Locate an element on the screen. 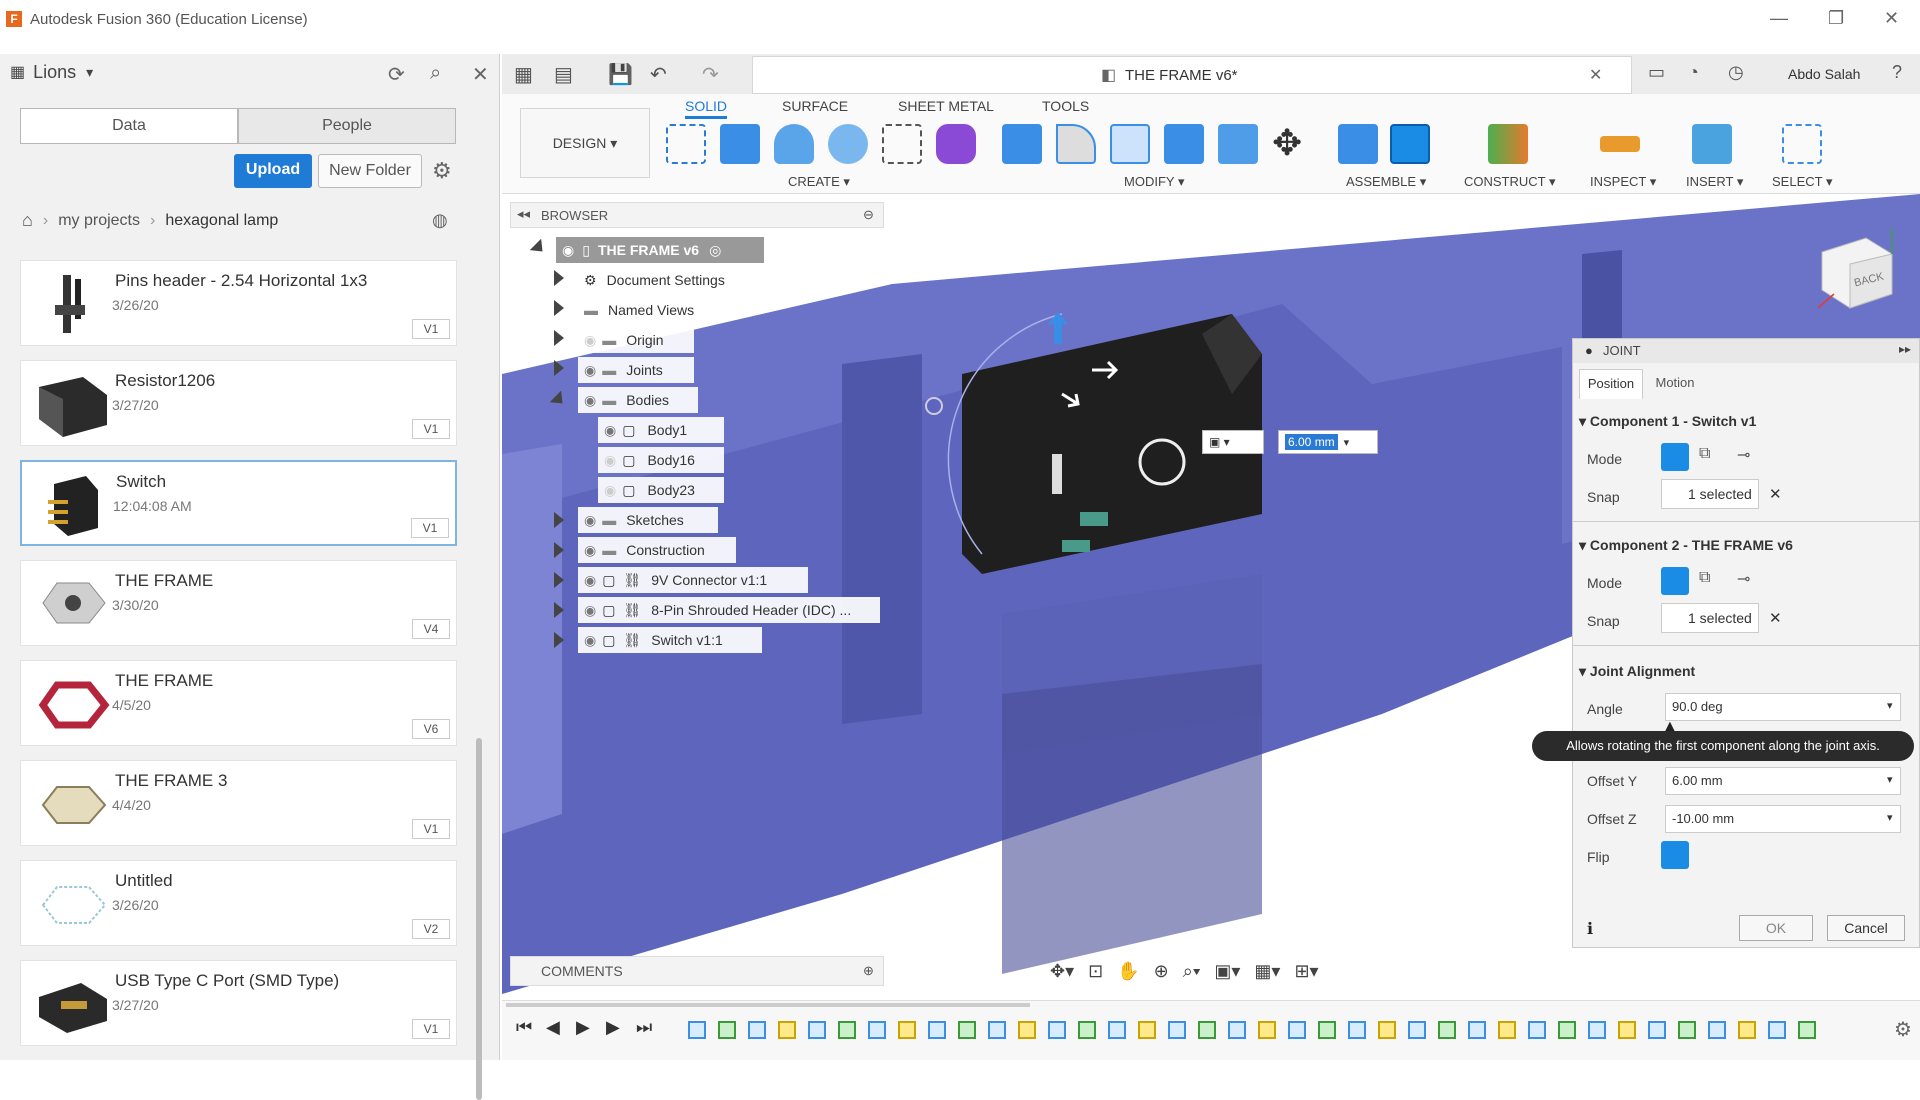  comments-bar: COMMENTS ⊕ is located at coordinates (697, 971).